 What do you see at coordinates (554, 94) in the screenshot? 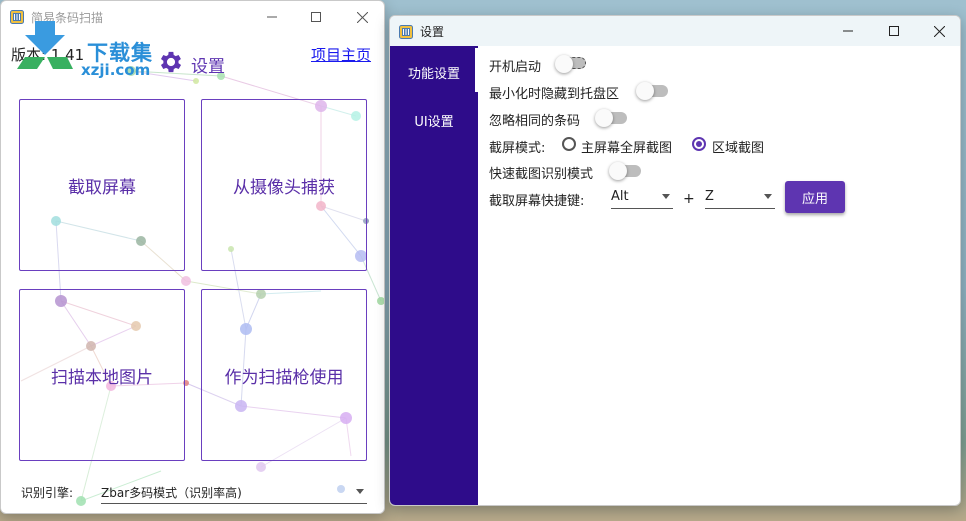
I see `hide-to-tray-label: 最小化时隐藏到托盘区` at bounding box center [554, 94].